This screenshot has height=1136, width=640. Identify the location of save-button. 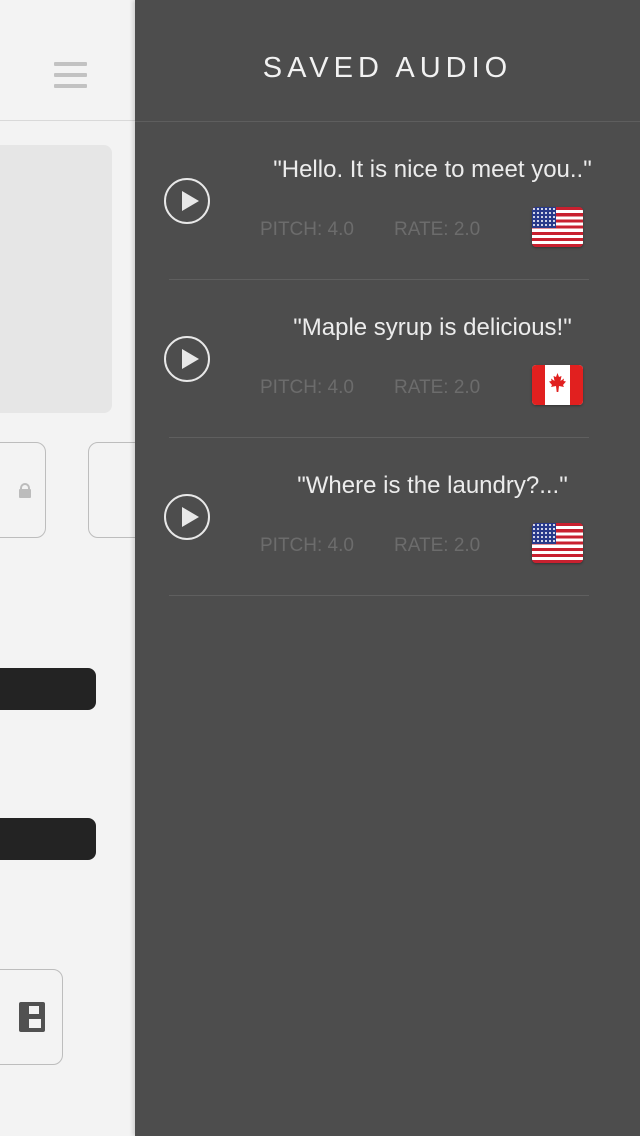
(31, 1017).